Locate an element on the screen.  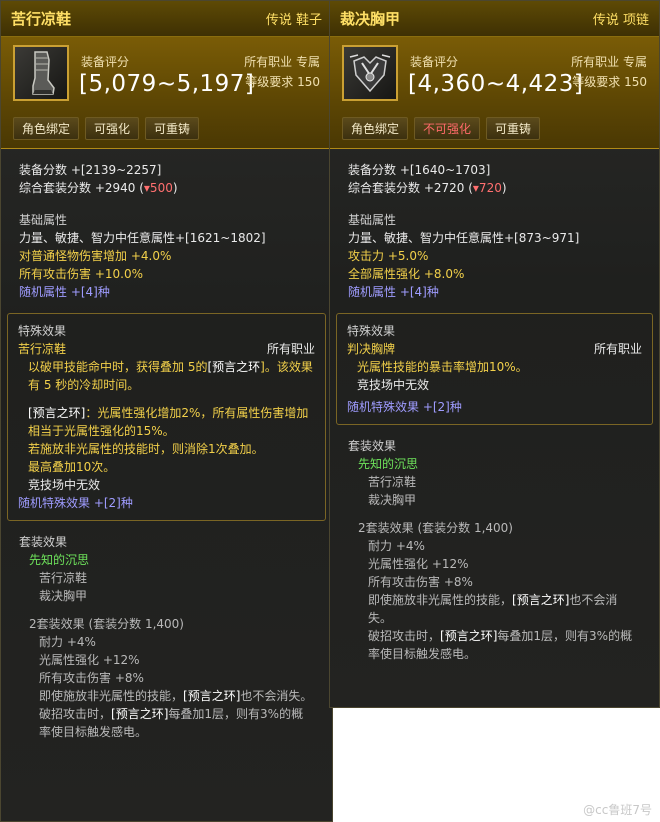
score-delta: ▾720 is located at coordinates (487, 188).